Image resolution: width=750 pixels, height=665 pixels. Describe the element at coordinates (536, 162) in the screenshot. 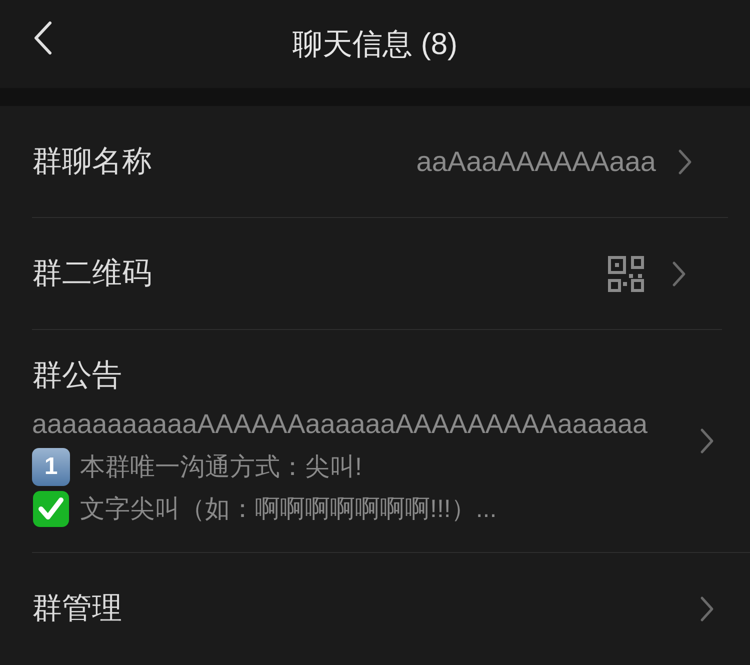

I see `group-name-value: aaAaaAAAAAAaaa` at that location.